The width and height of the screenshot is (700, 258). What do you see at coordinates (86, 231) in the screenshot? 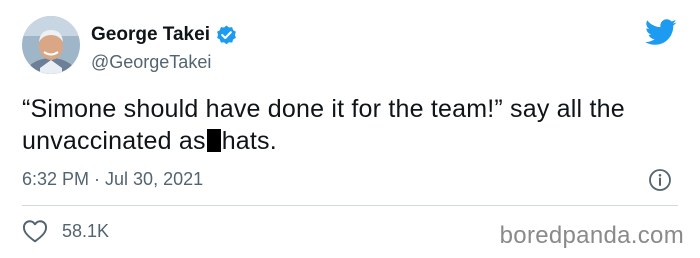
I see `like-count: 58.1K` at bounding box center [86, 231].